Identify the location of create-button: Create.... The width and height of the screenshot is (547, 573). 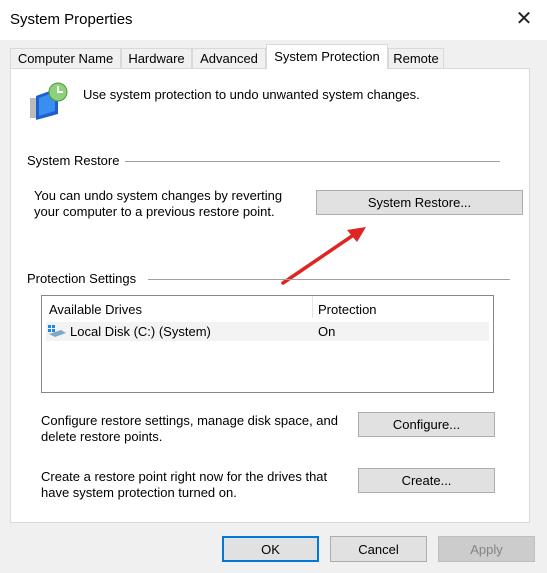
(426, 480).